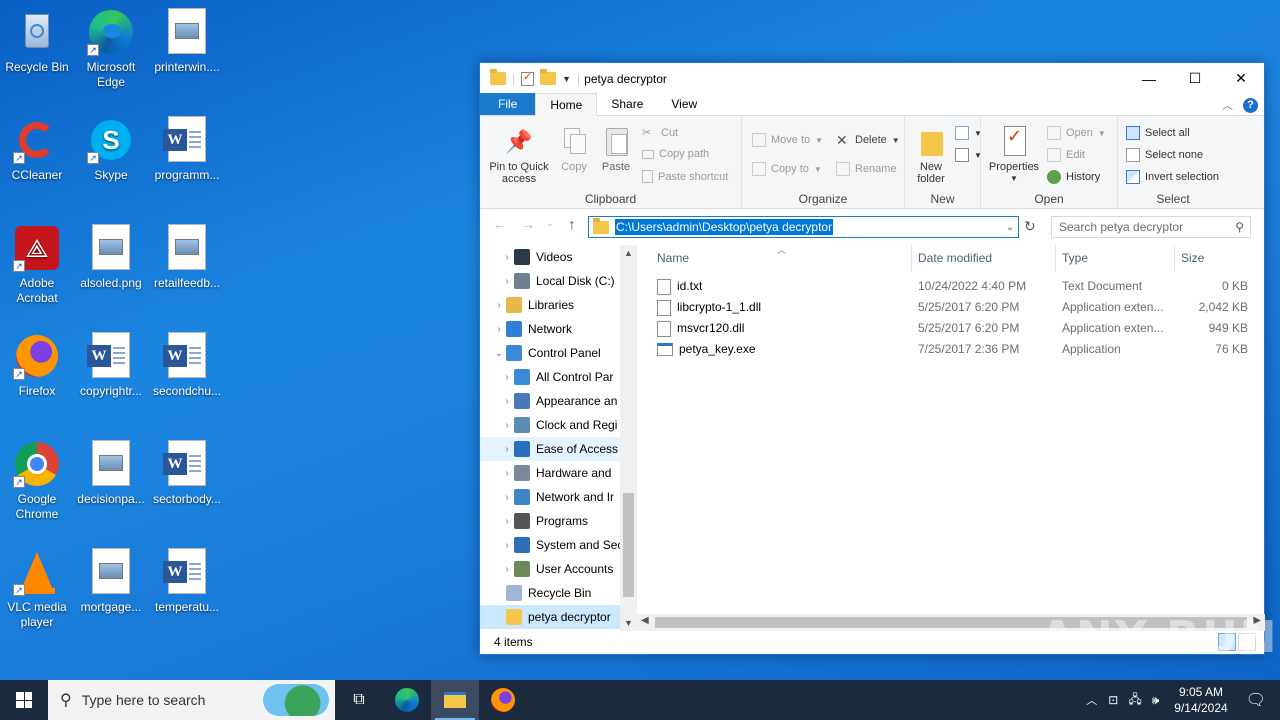 The image size is (1280, 720). Describe the element at coordinates (558, 305) in the screenshot. I see `nav-item: › Libraries` at that location.